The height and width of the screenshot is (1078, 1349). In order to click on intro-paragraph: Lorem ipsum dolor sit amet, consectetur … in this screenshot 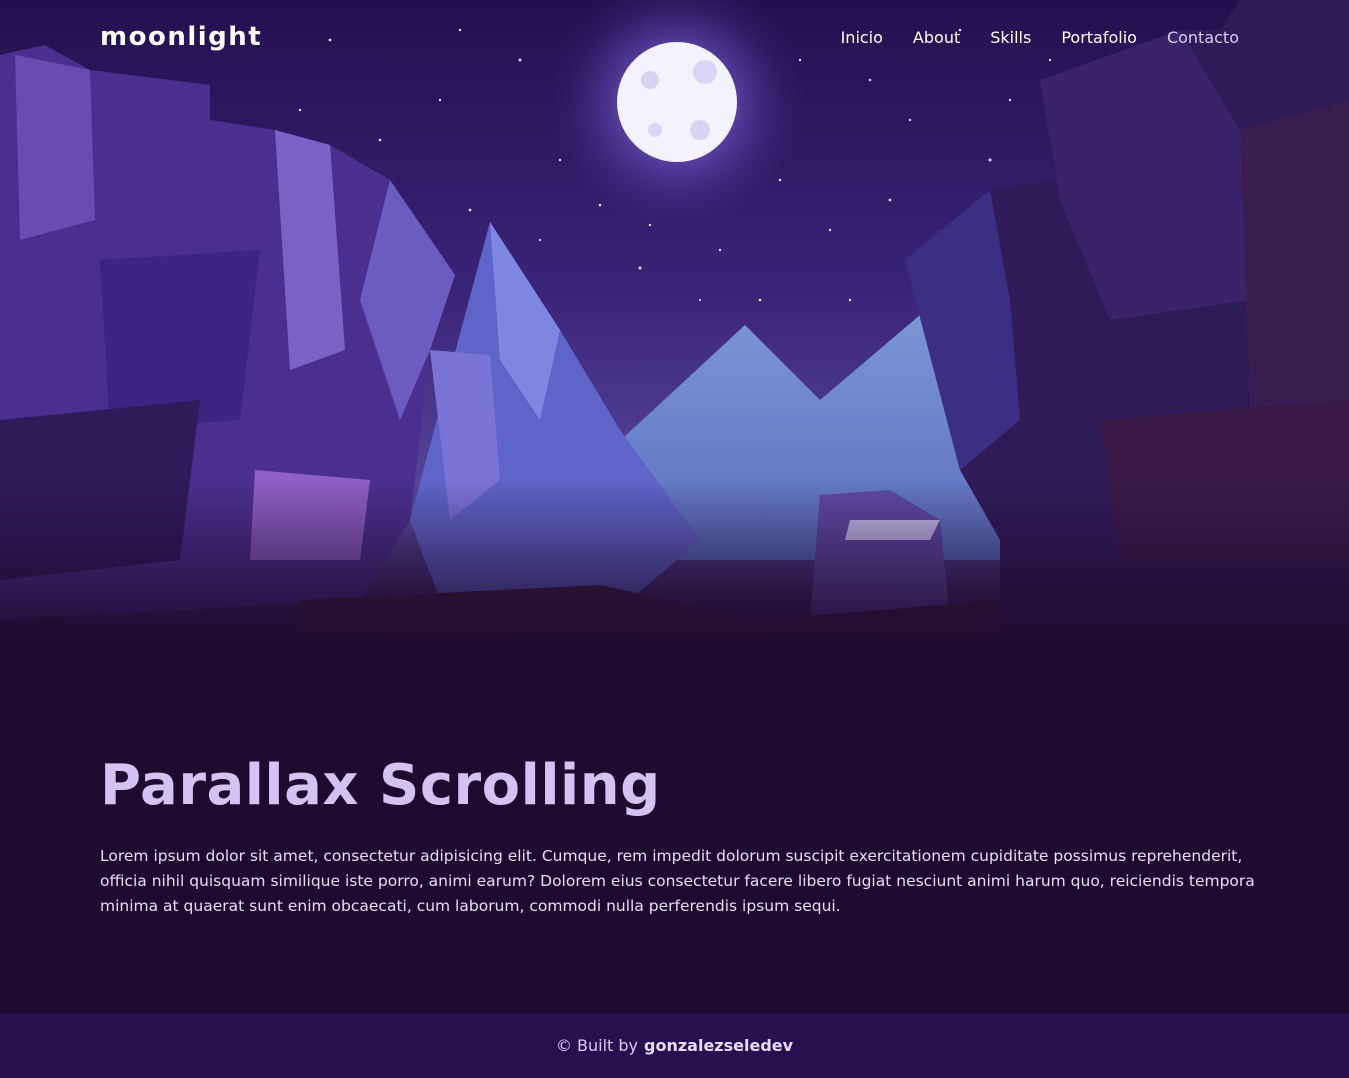, I will do `click(677, 881)`.